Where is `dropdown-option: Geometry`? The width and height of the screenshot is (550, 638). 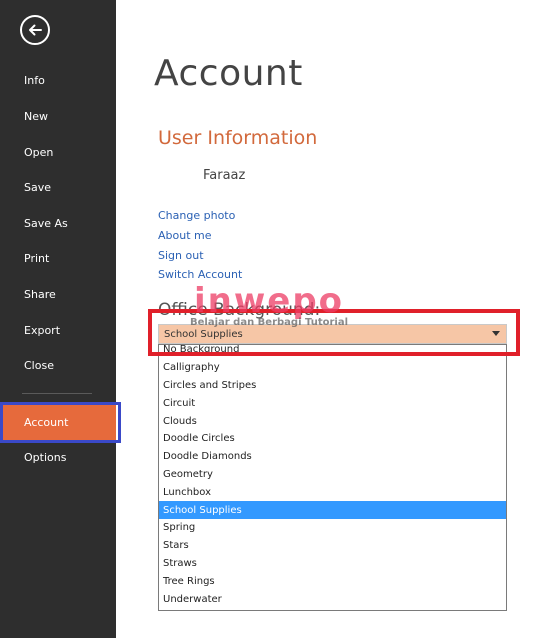
dropdown-option: Geometry is located at coordinates (332, 475).